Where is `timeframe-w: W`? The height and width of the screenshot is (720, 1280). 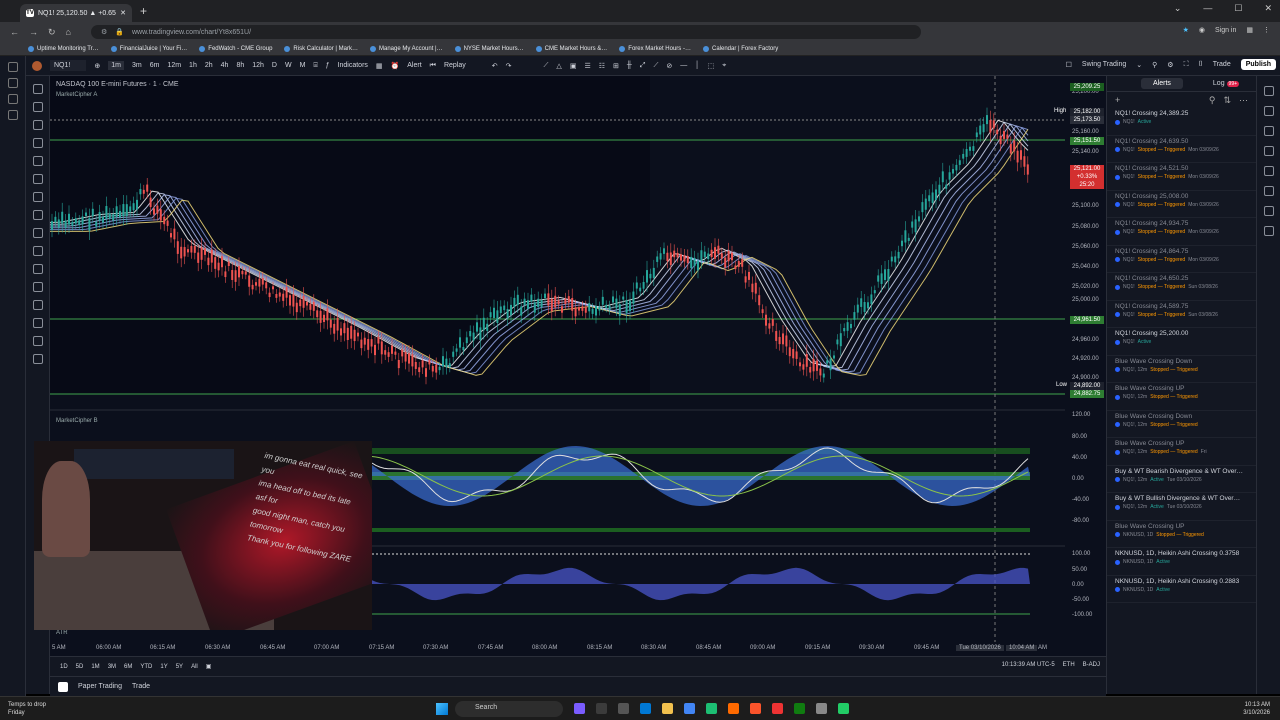 timeframe-w: W is located at coordinates (288, 65).